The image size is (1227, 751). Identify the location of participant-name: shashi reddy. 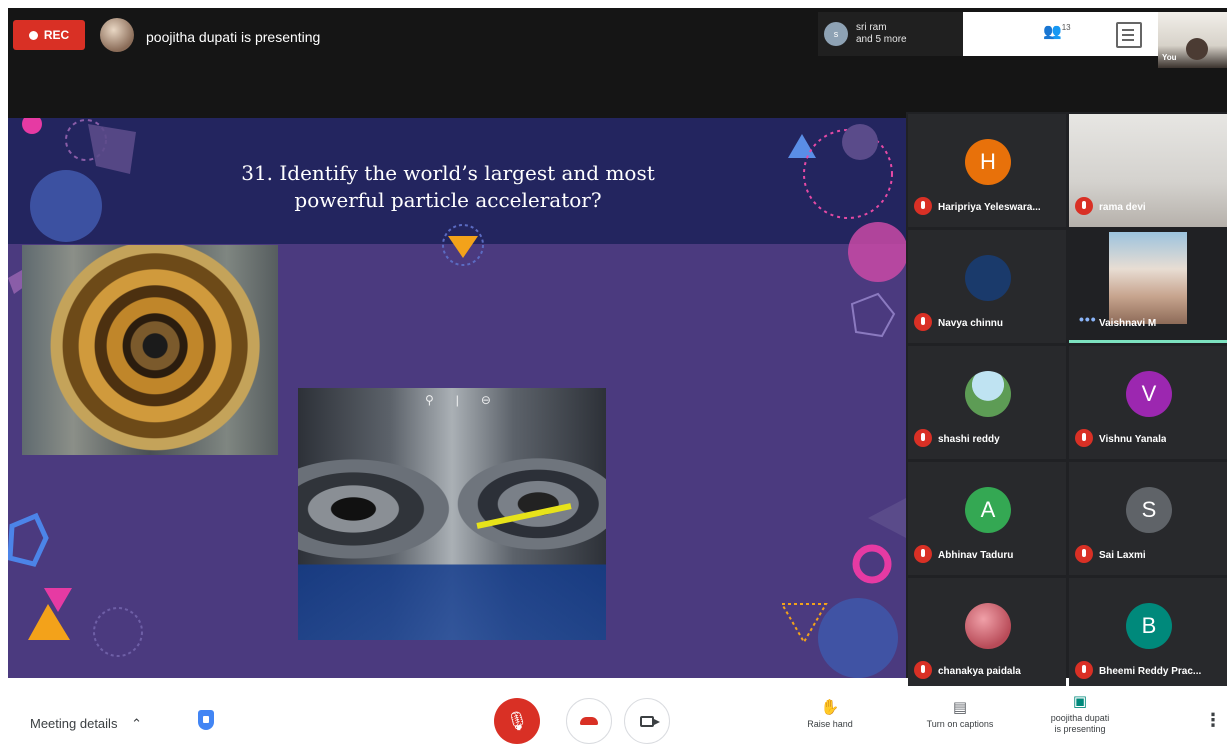
(969, 439).